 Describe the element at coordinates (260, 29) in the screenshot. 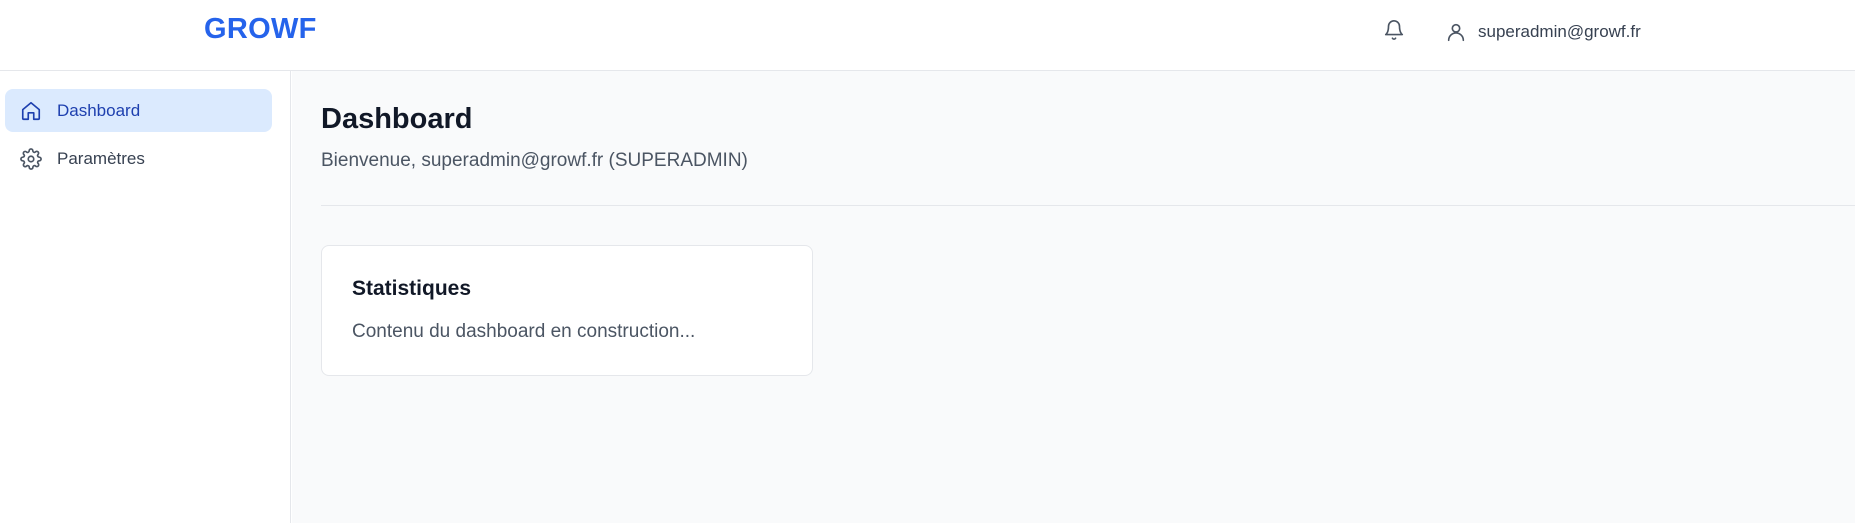

I see `brand-logo: GROWF` at that location.